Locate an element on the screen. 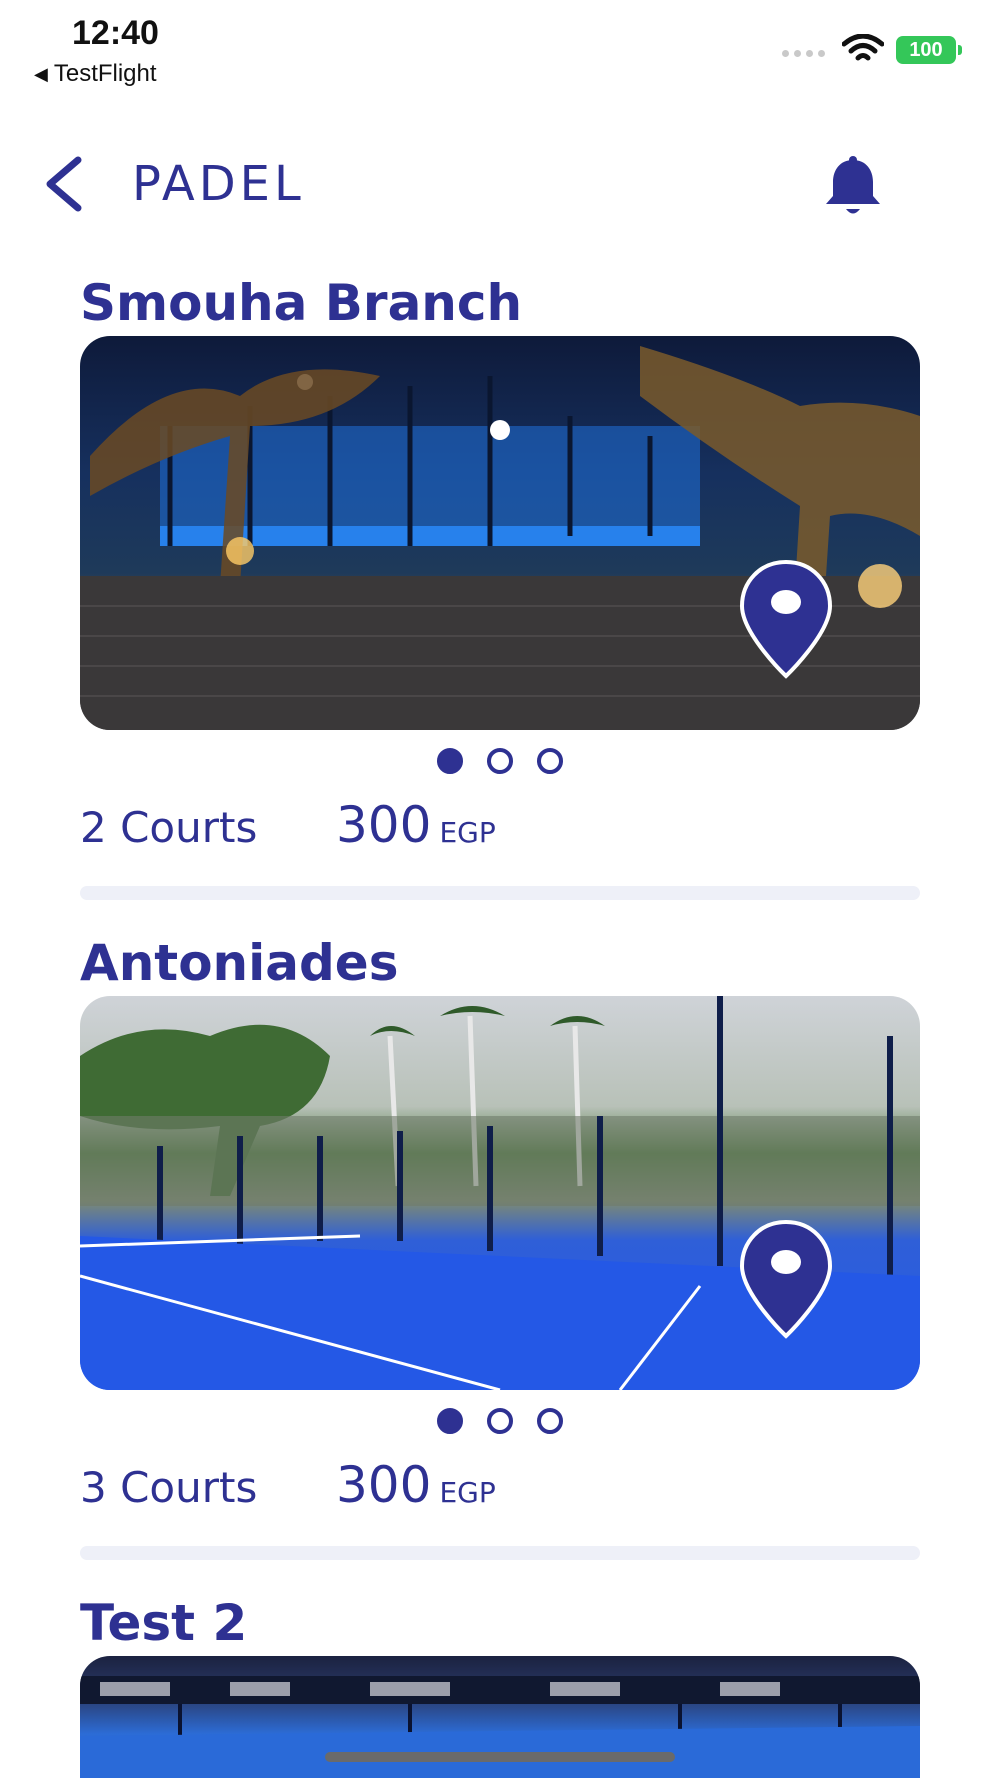  courts-count: 2 Courts is located at coordinates (169, 827).